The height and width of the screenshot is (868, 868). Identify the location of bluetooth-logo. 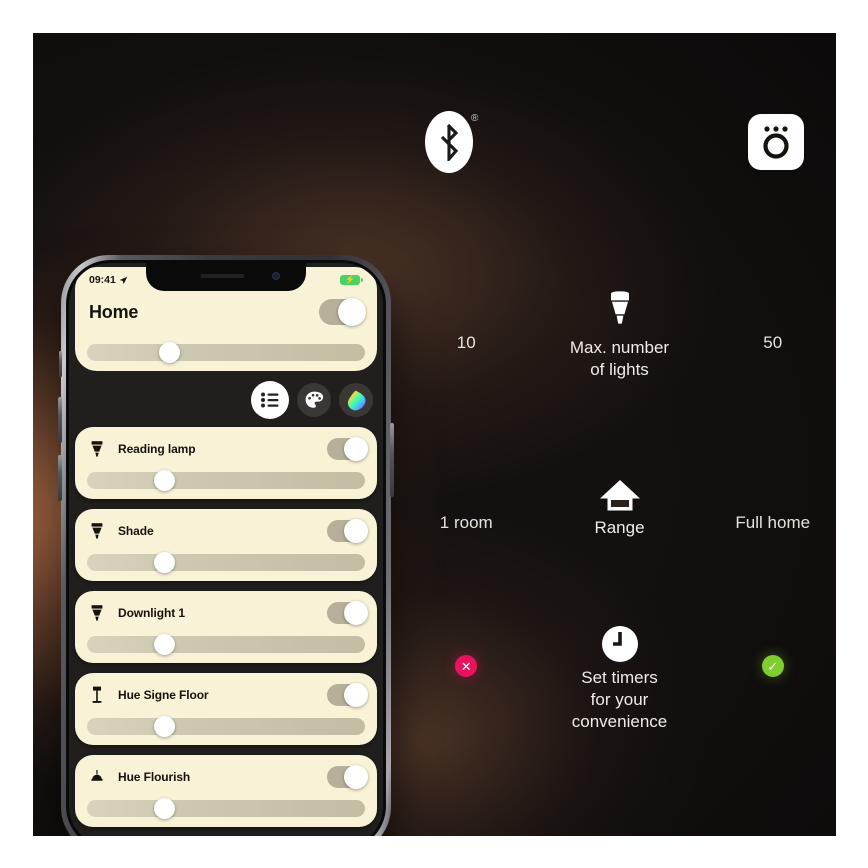
(449, 142).